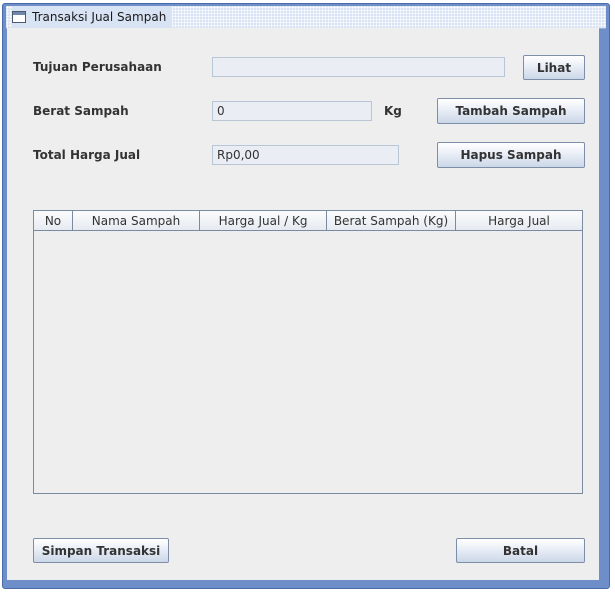 The image size is (615, 596). I want to click on total-harga-jual-field: Rp0,00, so click(305, 155).